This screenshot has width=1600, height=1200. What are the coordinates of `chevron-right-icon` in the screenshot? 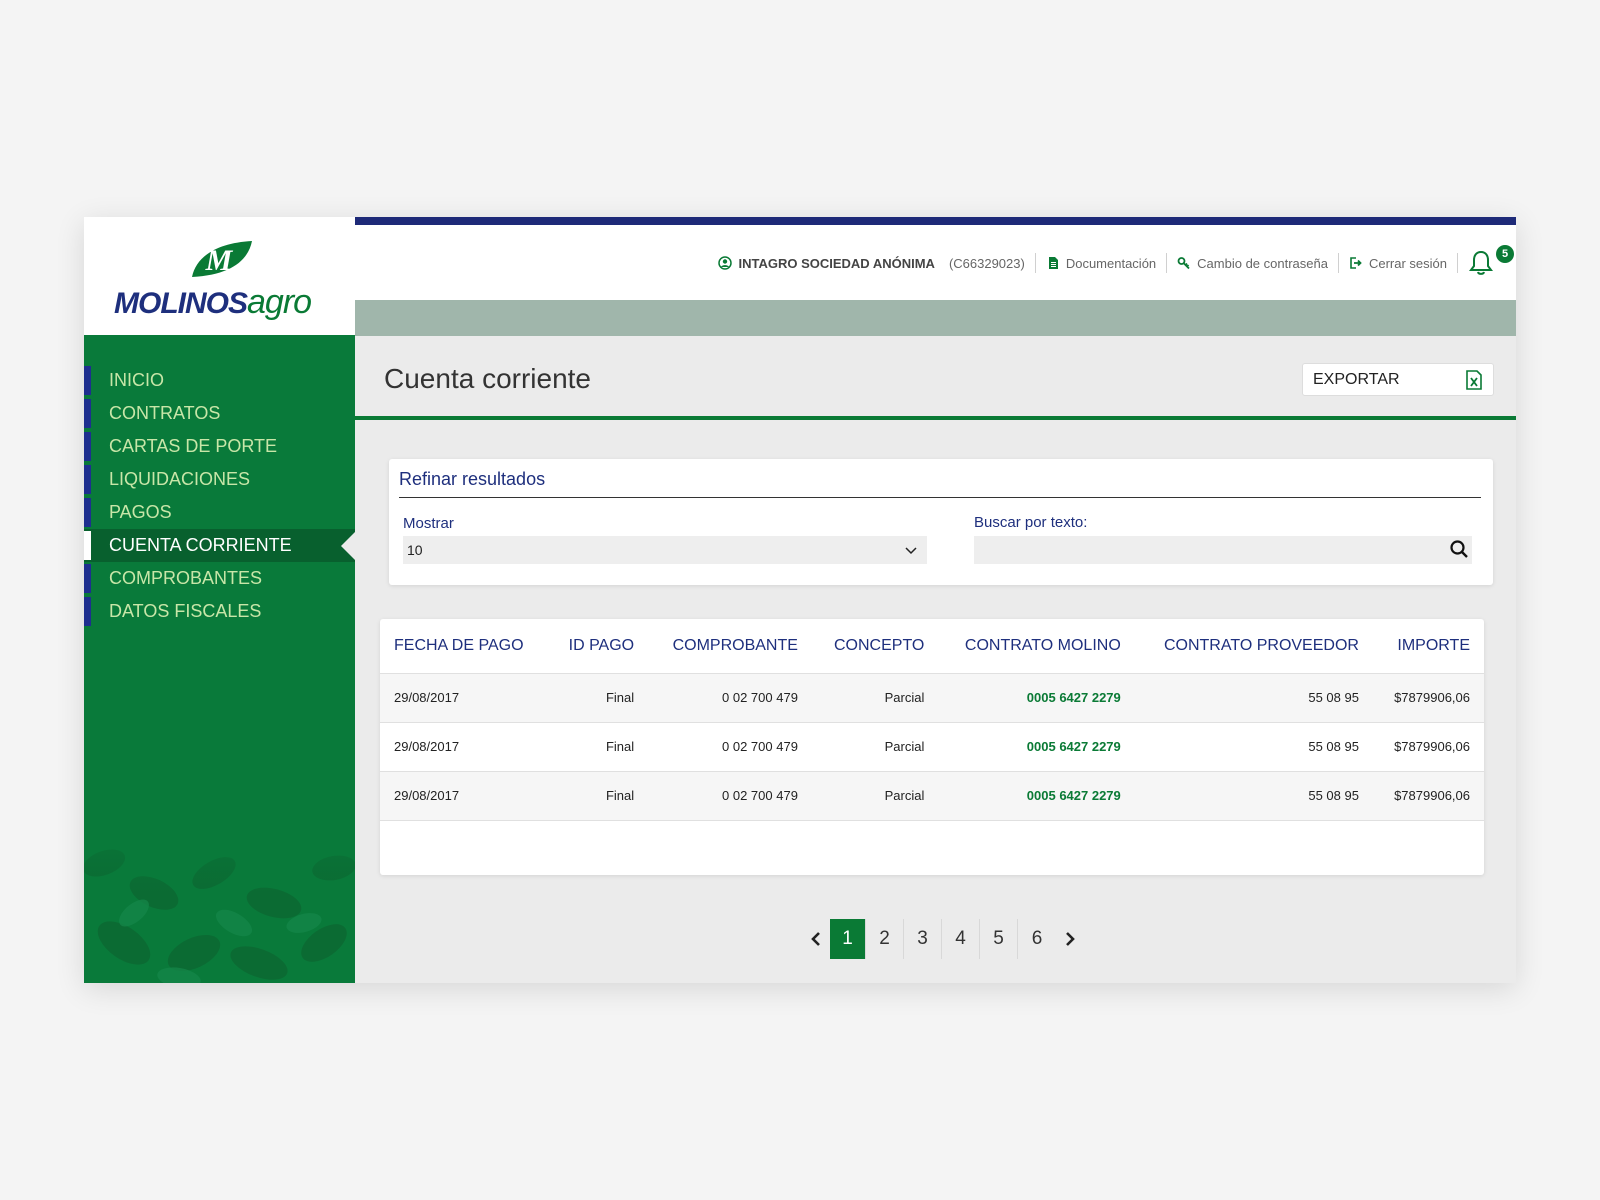 It's located at (1070, 939).